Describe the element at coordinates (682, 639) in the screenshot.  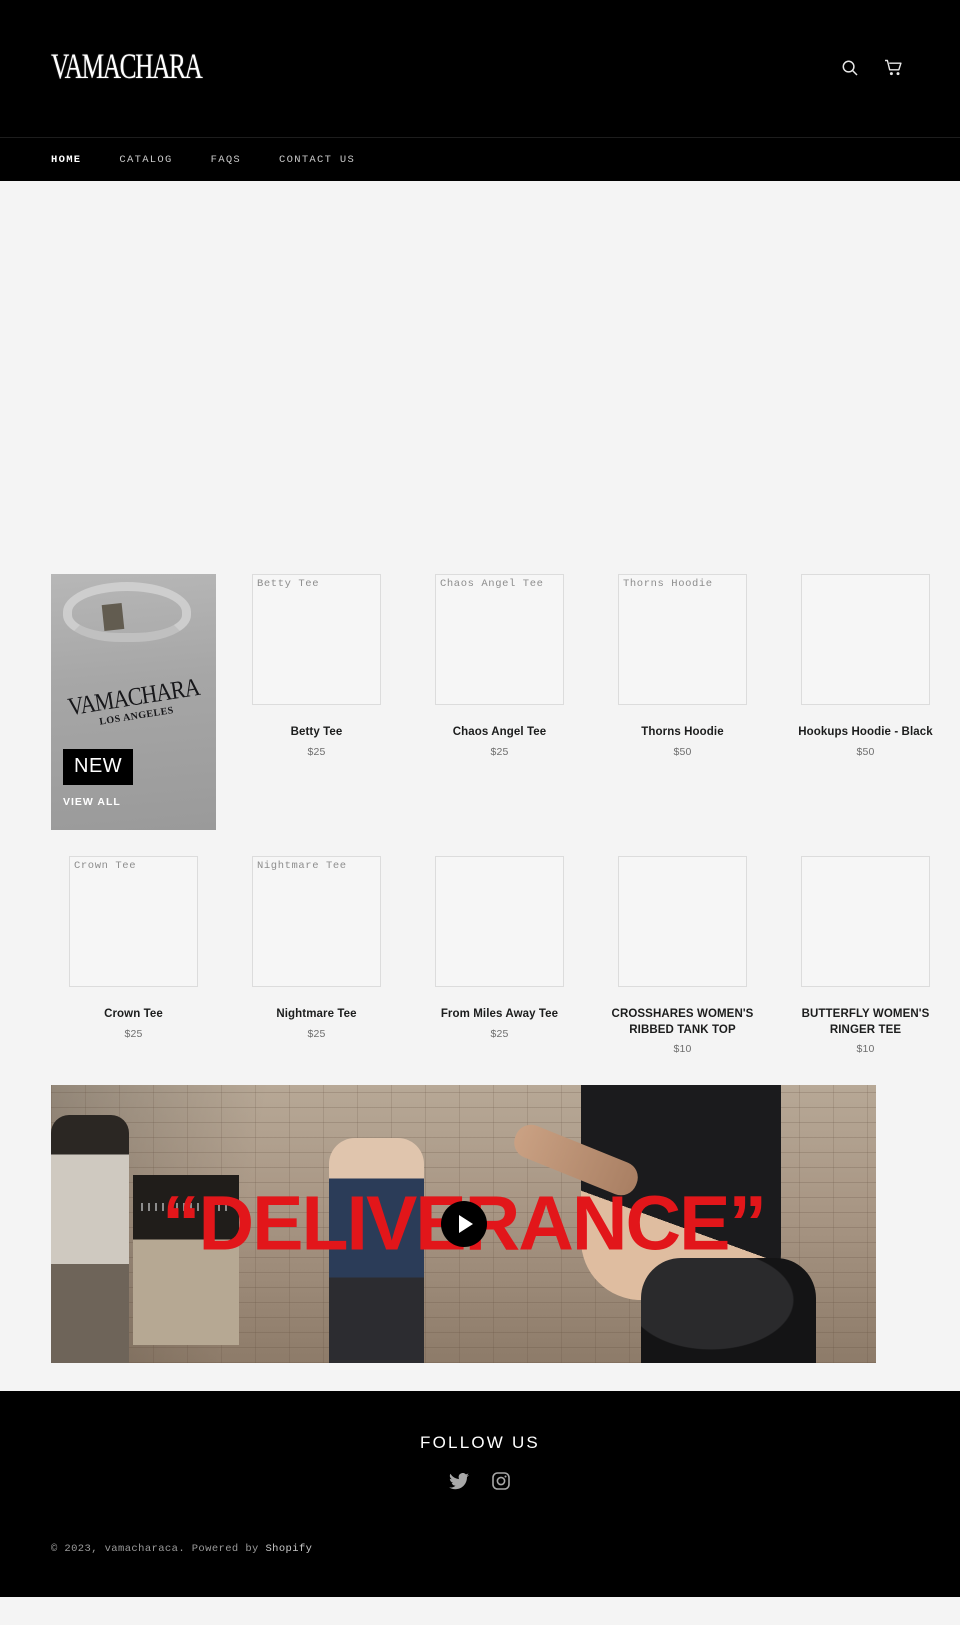
I see `product-image-placeholder: Thorns Hoodie` at that location.